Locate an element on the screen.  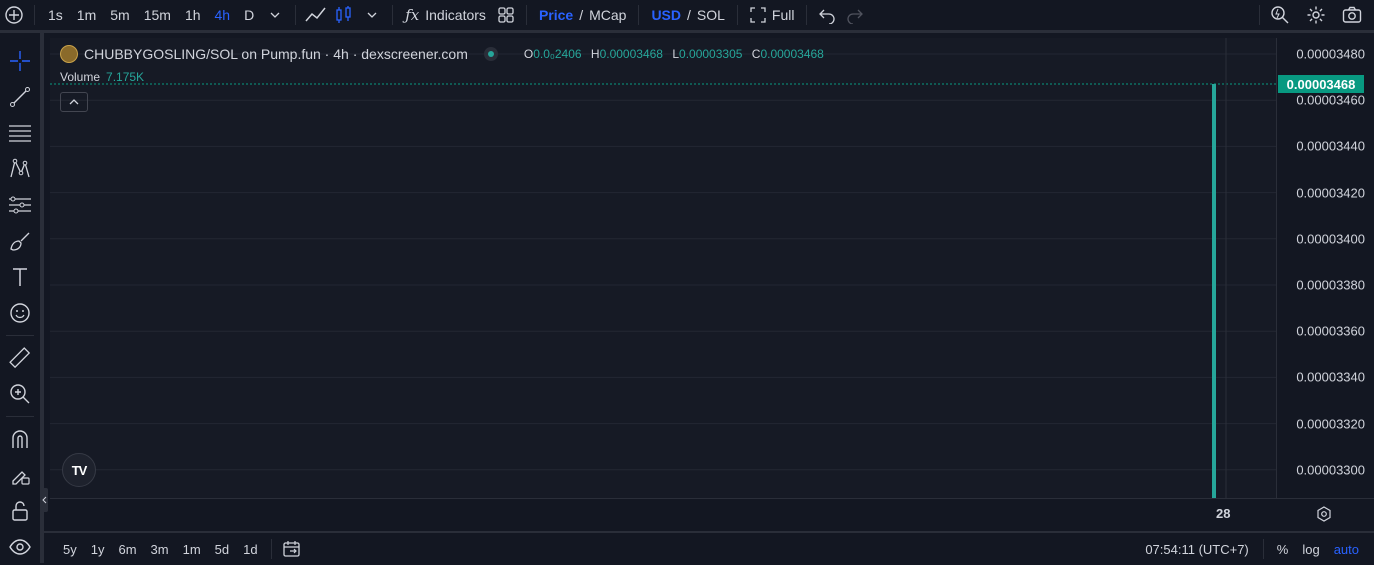
price-tick: 0.00003300 is located at coordinates (1330, 470).